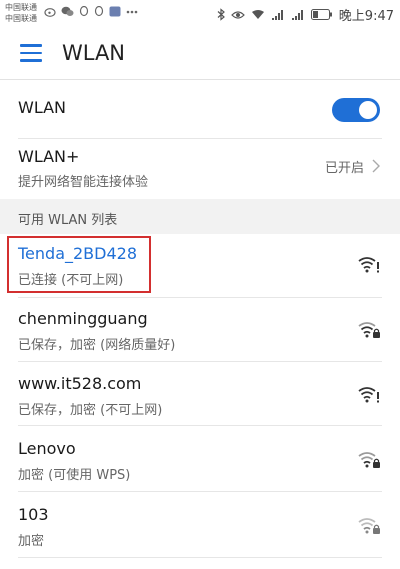  Describe the element at coordinates (237, 14) in the screenshot. I see `eye-icon` at that location.